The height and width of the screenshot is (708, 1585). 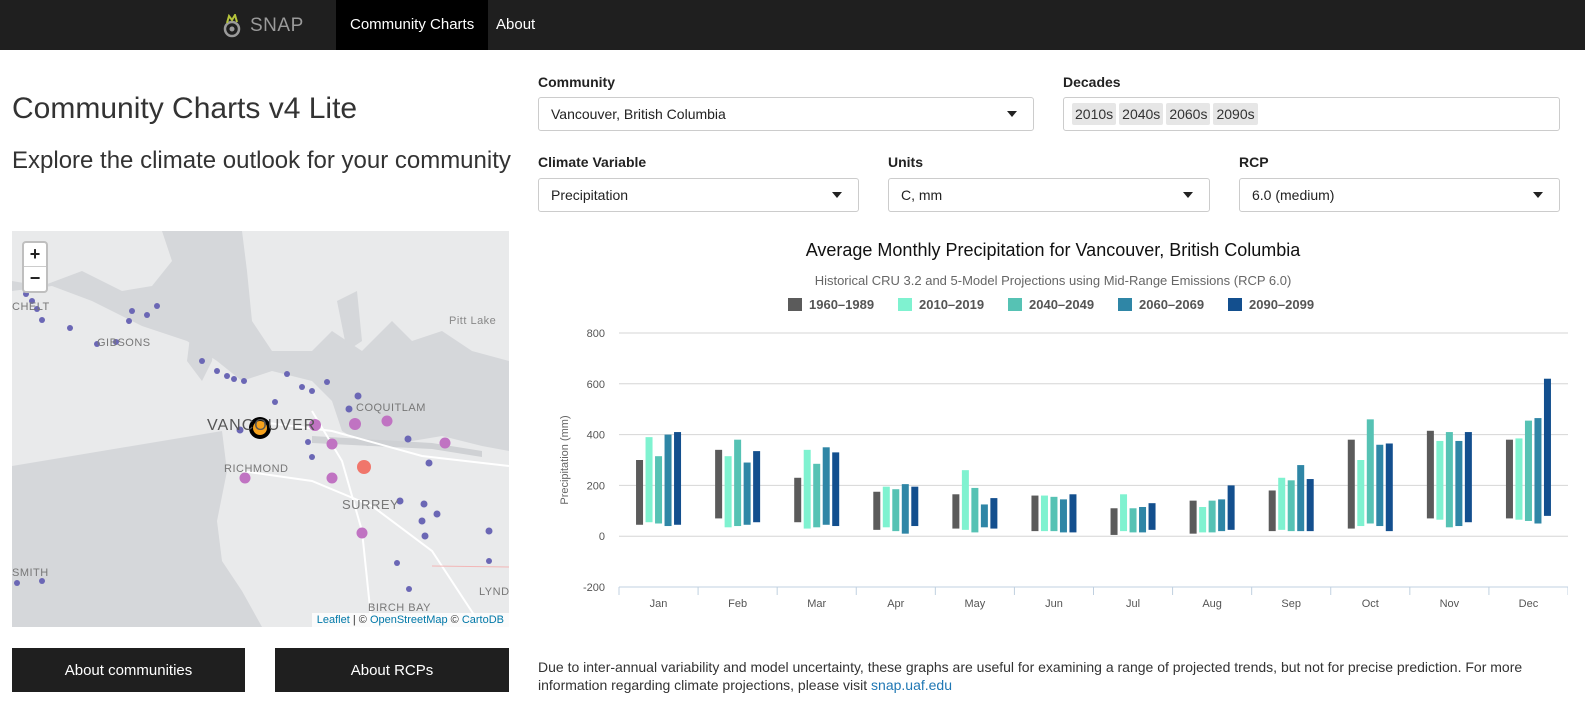 What do you see at coordinates (565, 459) in the screenshot?
I see `y-axis-label: Precipitation (mm)` at bounding box center [565, 459].